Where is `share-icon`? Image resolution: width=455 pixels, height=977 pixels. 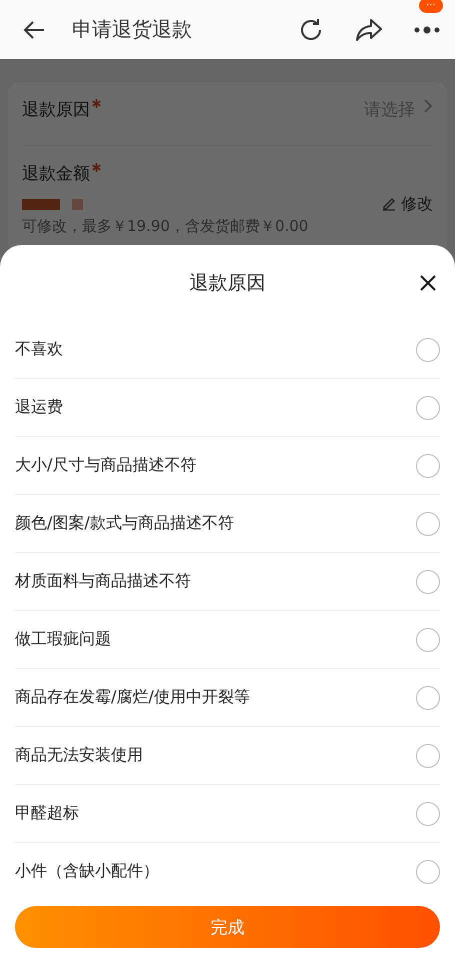
share-icon is located at coordinates (369, 29).